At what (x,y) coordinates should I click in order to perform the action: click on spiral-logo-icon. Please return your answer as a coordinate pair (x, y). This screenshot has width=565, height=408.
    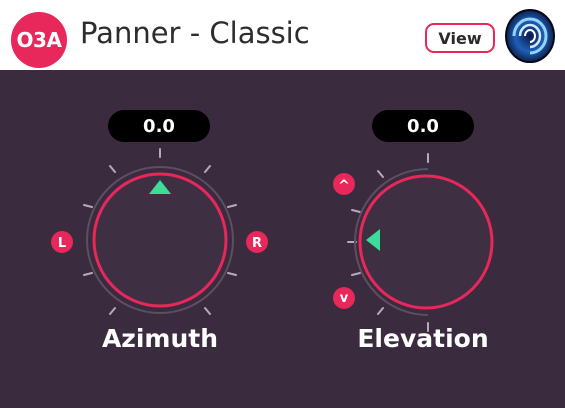
    Looking at the image, I should click on (530, 36).